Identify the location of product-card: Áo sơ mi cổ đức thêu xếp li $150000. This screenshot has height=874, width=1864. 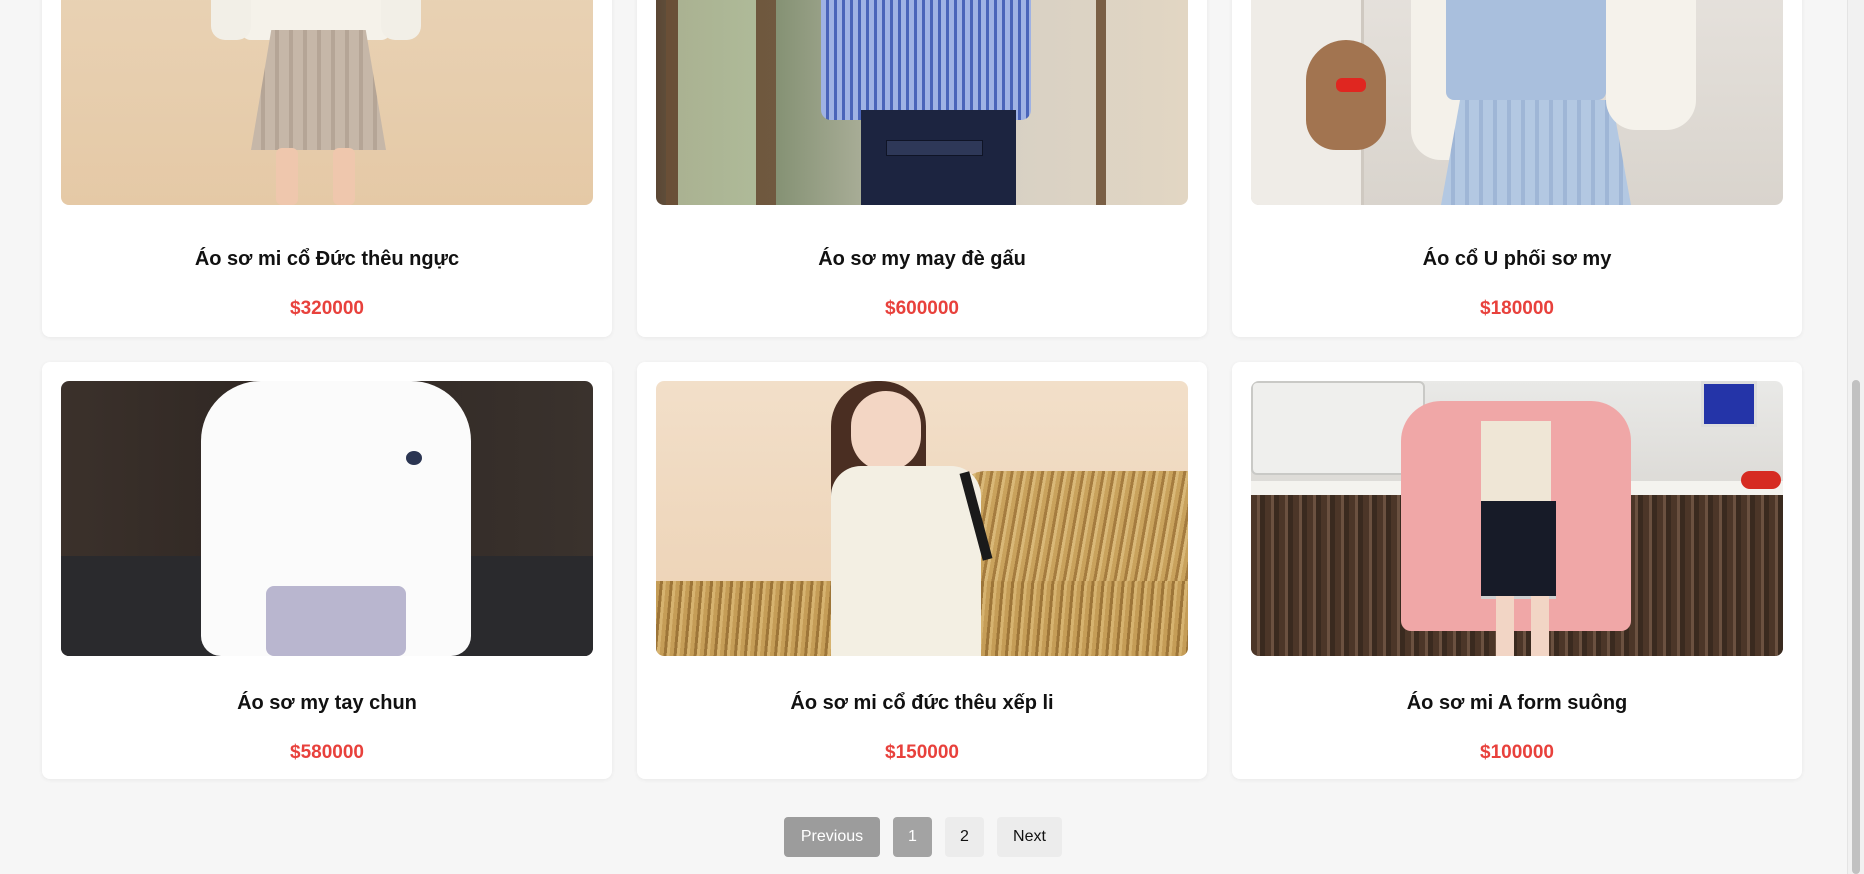
(922, 570).